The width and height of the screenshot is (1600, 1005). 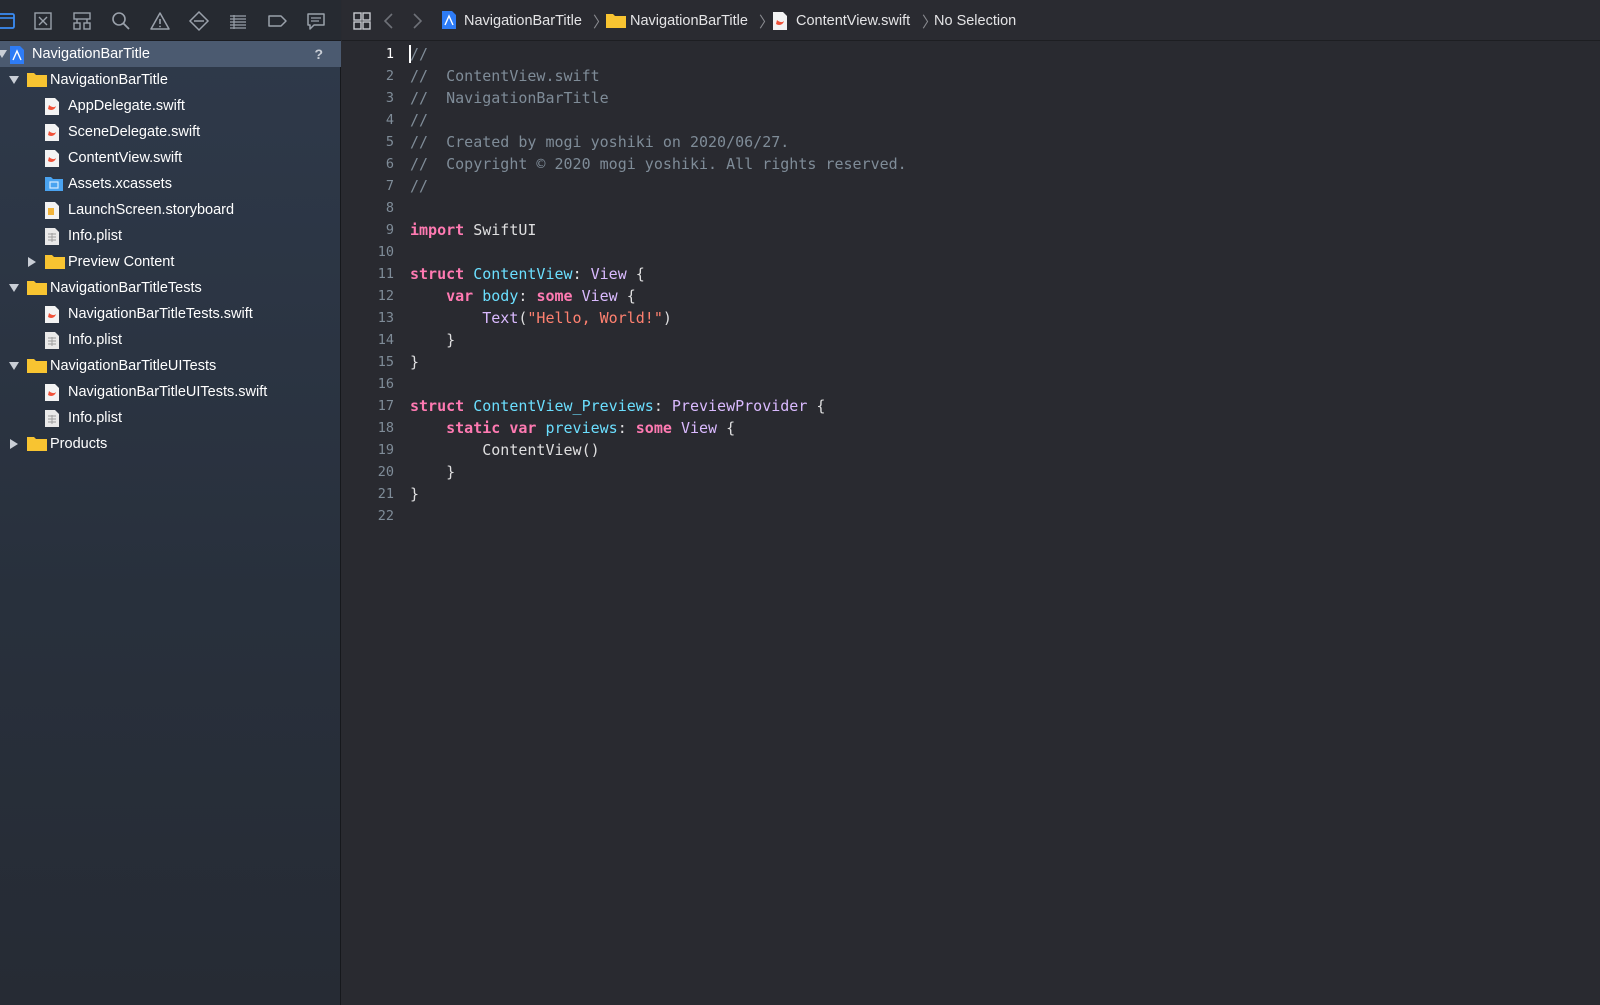 I want to click on navigator-file-row: LaunchScreen.storyboard, so click(x=170, y=210).